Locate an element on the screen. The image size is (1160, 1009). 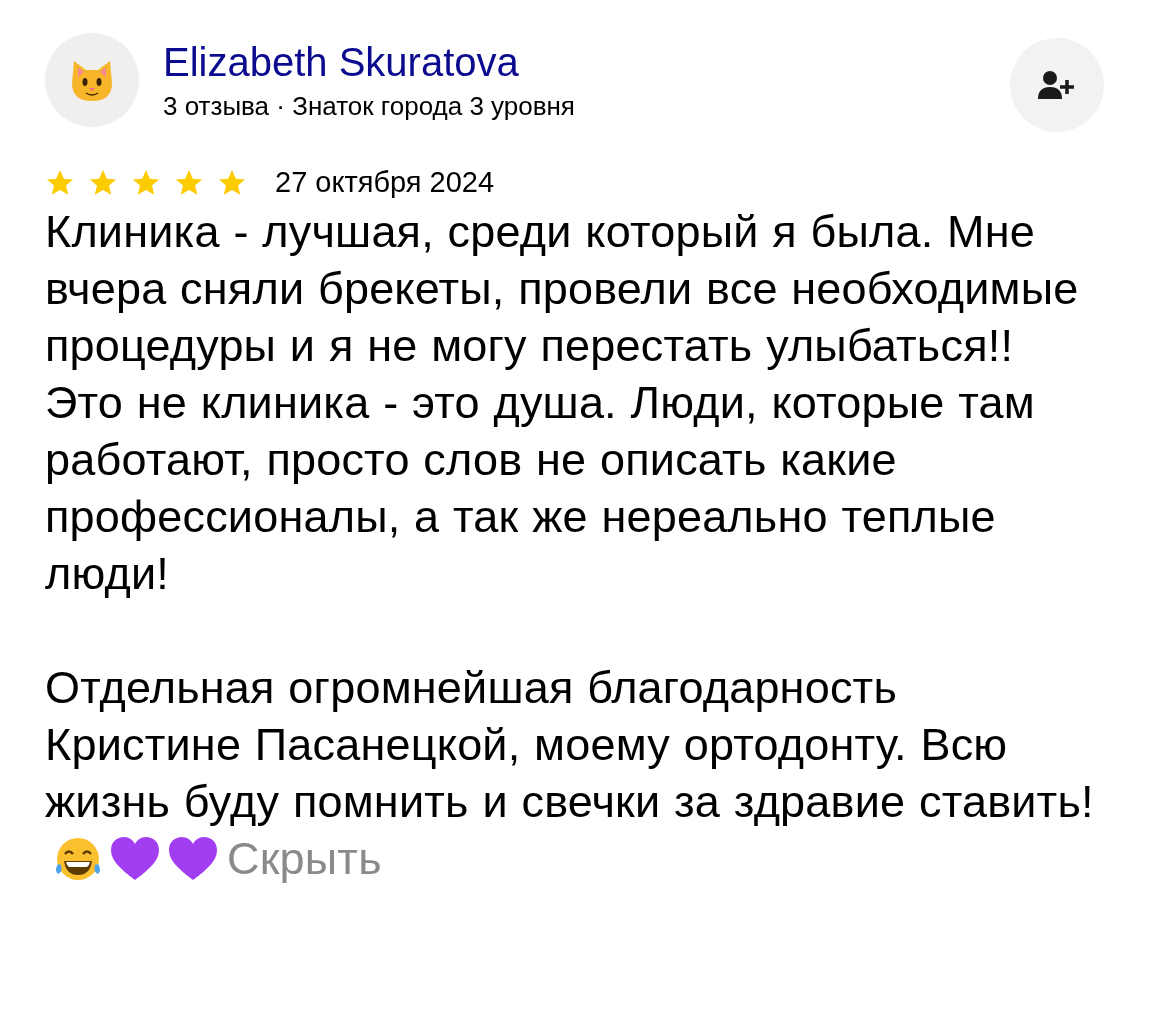
review-date: 27 октября 2024 is located at coordinates (385, 182).